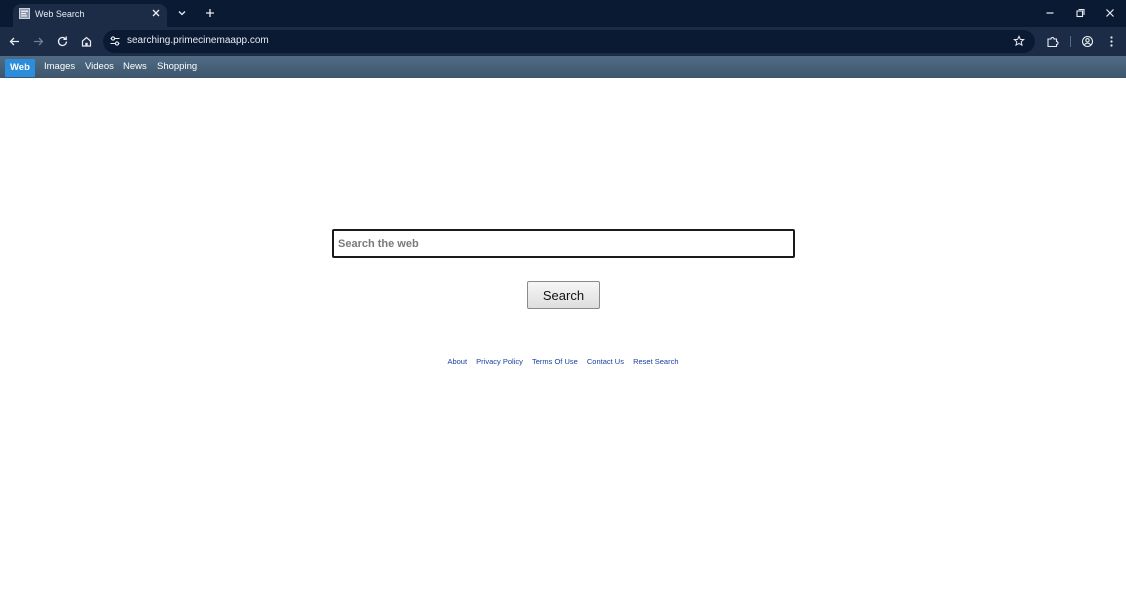 The height and width of the screenshot is (602, 1126). What do you see at coordinates (1111, 41) in the screenshot?
I see `menu-kebab-icon` at bounding box center [1111, 41].